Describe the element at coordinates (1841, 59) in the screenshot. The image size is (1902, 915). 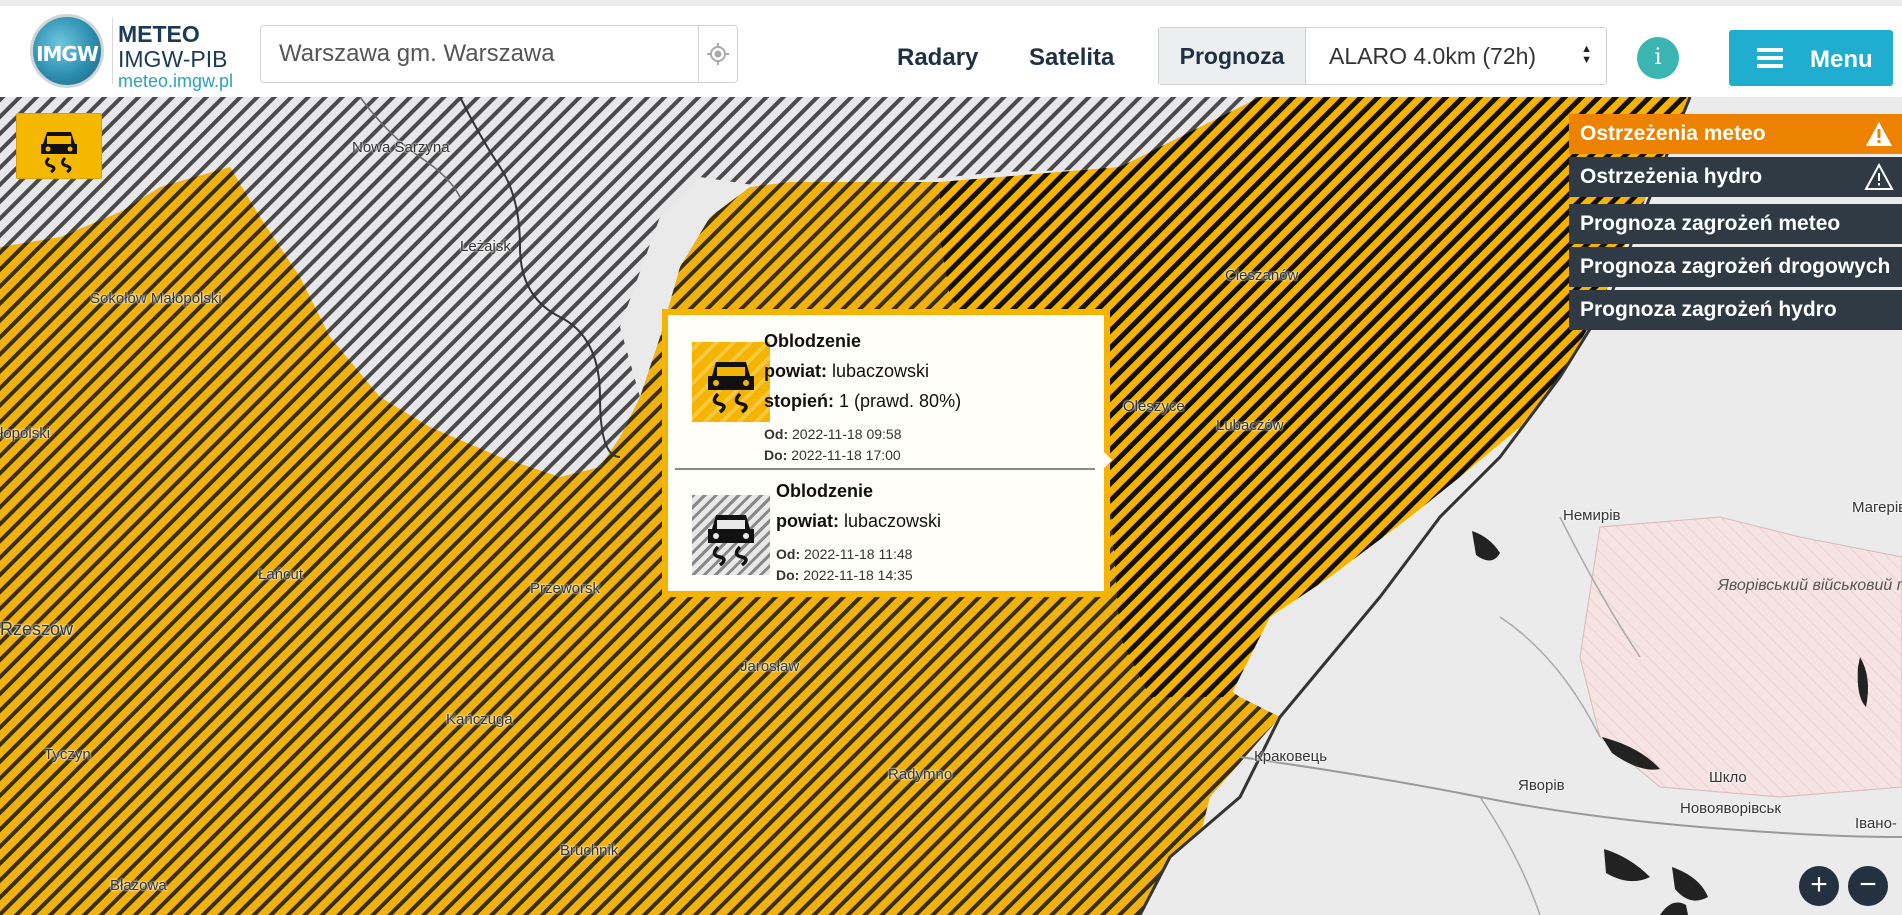
I see `menu-label: Menu` at that location.